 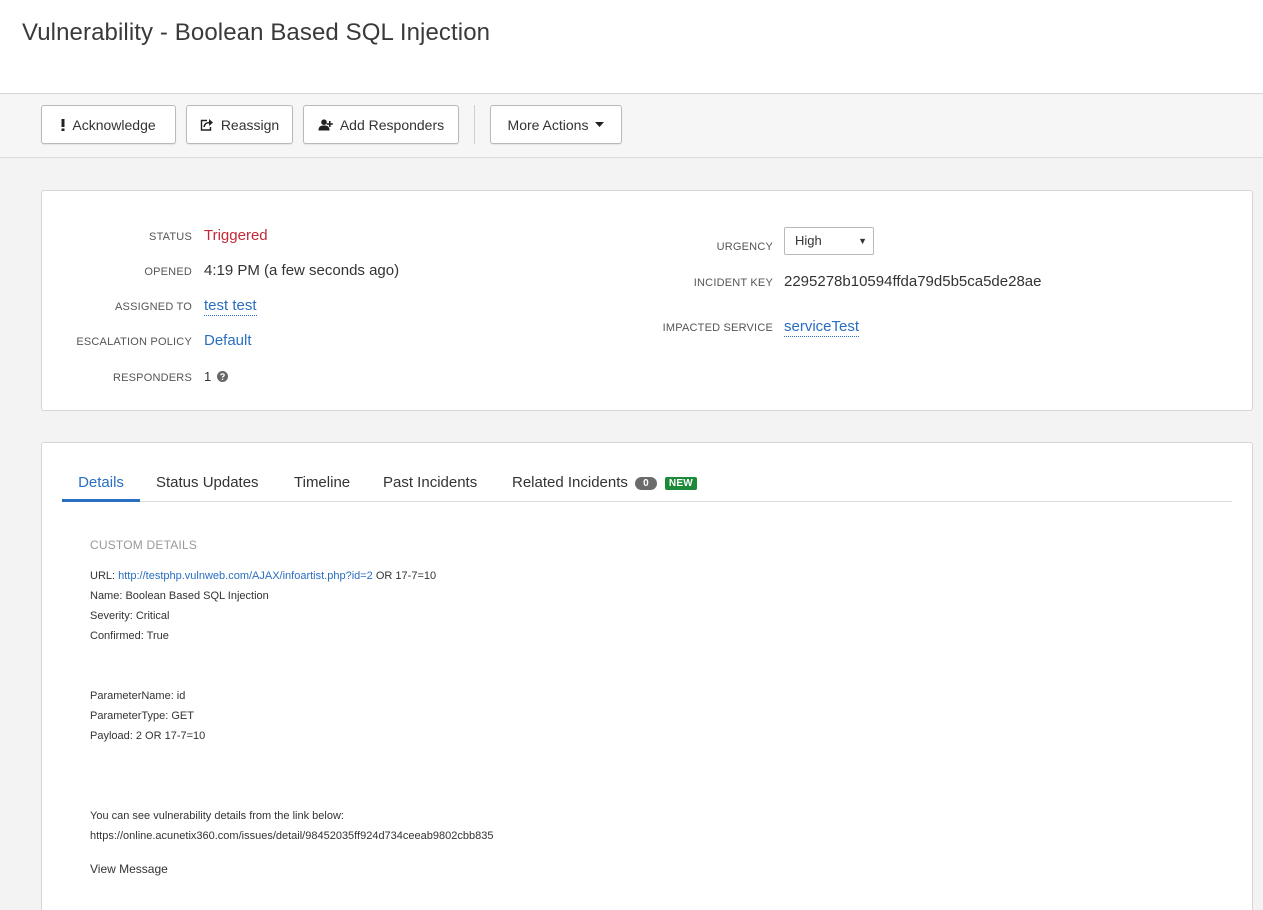 What do you see at coordinates (744, 247) in the screenshot?
I see `urgency-label: URGENCY` at bounding box center [744, 247].